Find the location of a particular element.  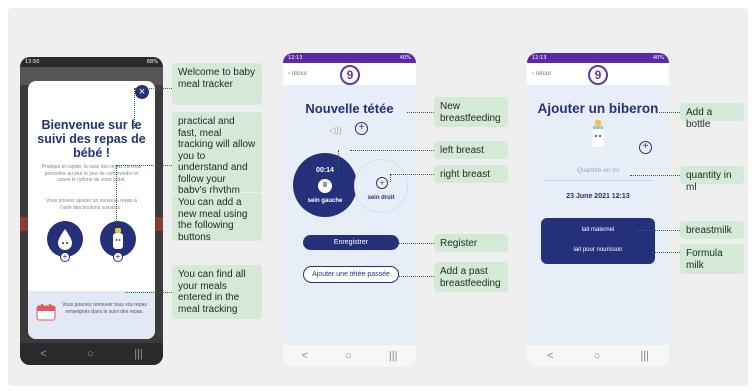

callout-register: Register is located at coordinates (471, 243).